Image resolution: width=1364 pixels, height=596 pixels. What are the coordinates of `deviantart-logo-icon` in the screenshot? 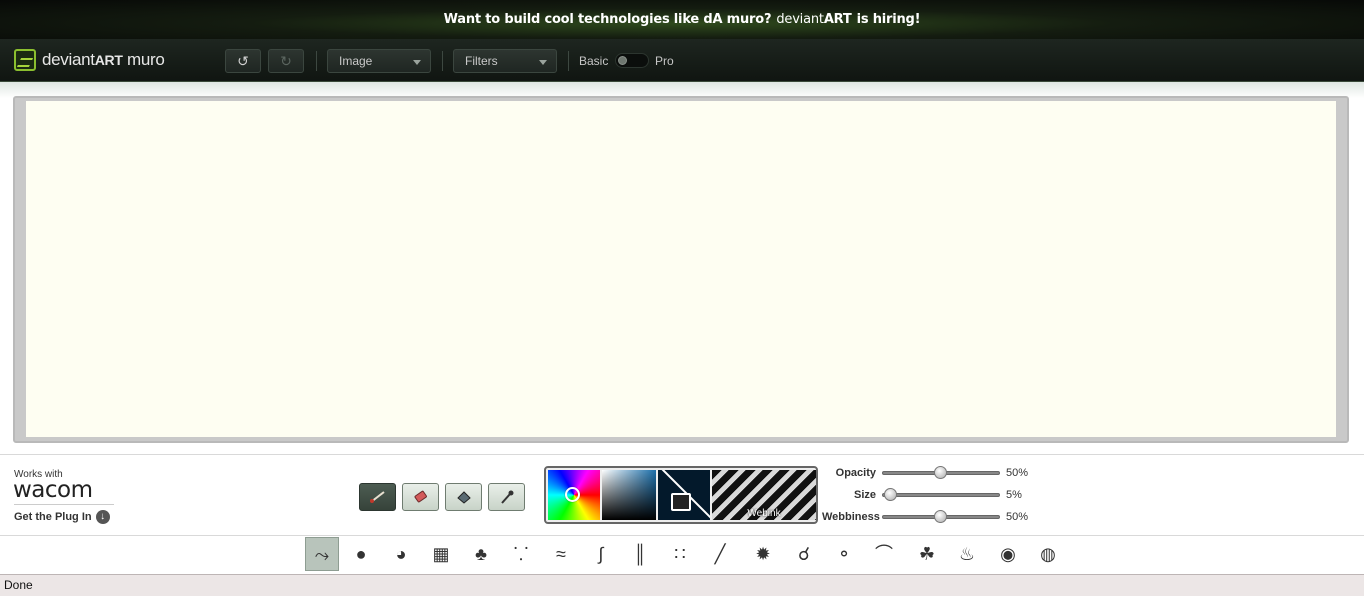 It's located at (25, 60).